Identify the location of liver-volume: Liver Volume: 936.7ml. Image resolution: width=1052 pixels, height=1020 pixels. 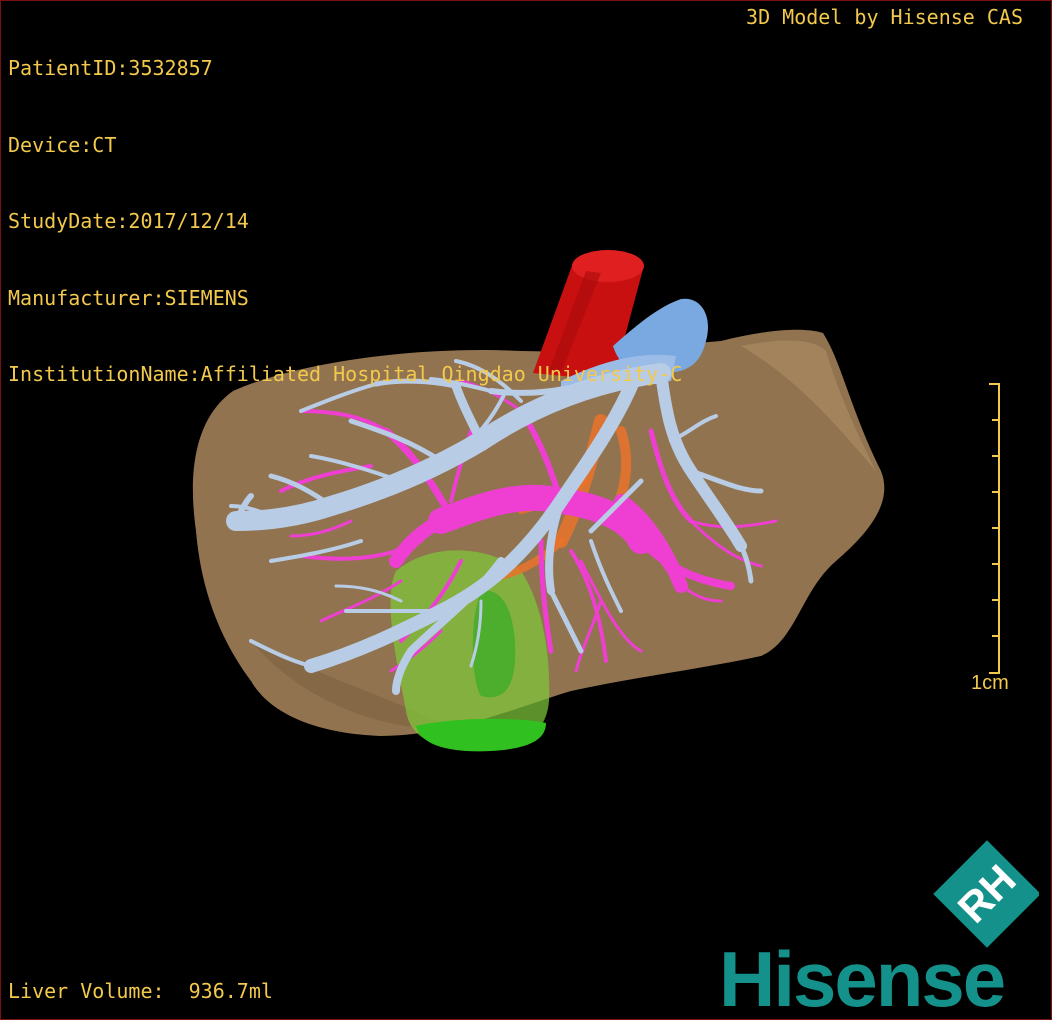
(140, 991).